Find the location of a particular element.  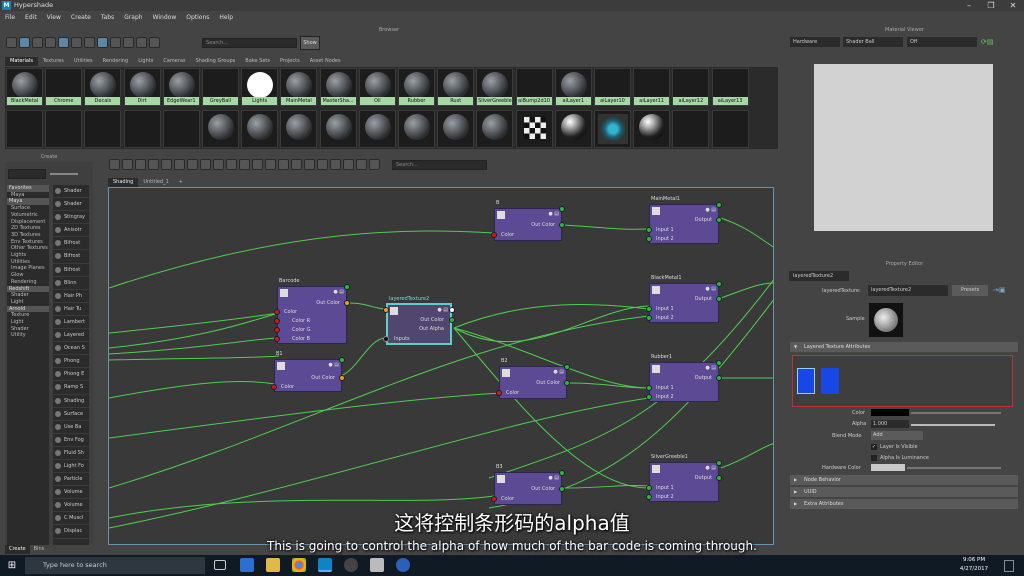

material-swatch: aiLayer1 is located at coordinates (573, 87).